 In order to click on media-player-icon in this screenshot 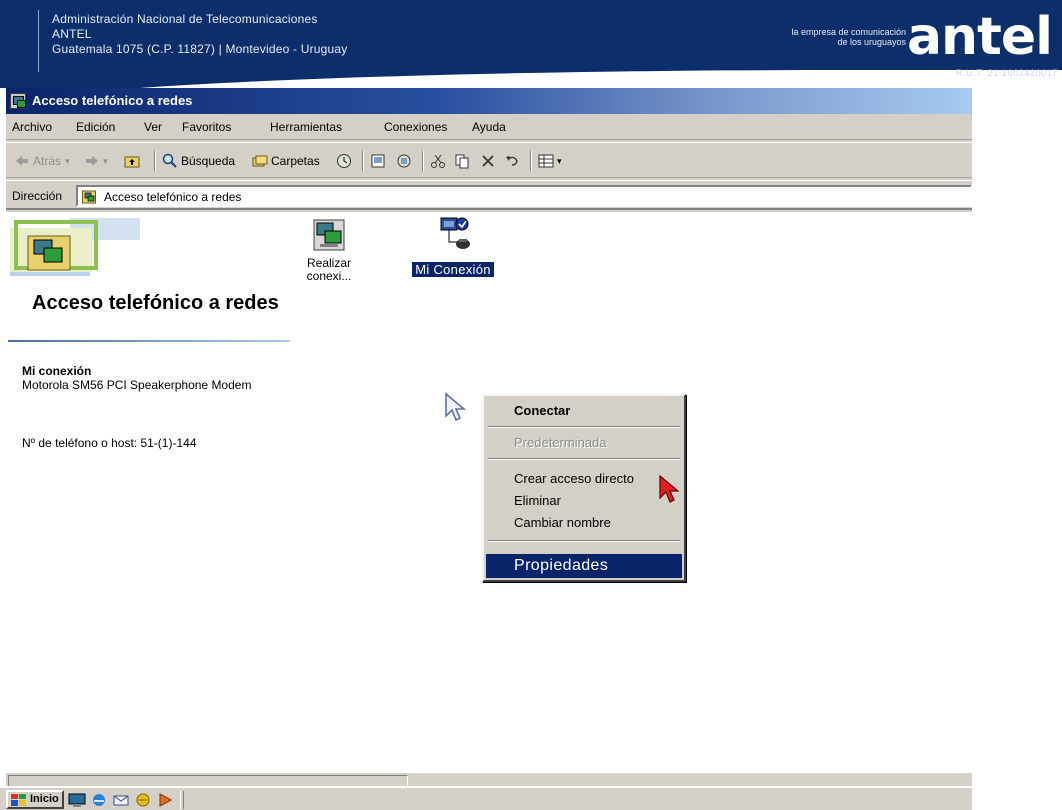, I will do `click(165, 800)`.